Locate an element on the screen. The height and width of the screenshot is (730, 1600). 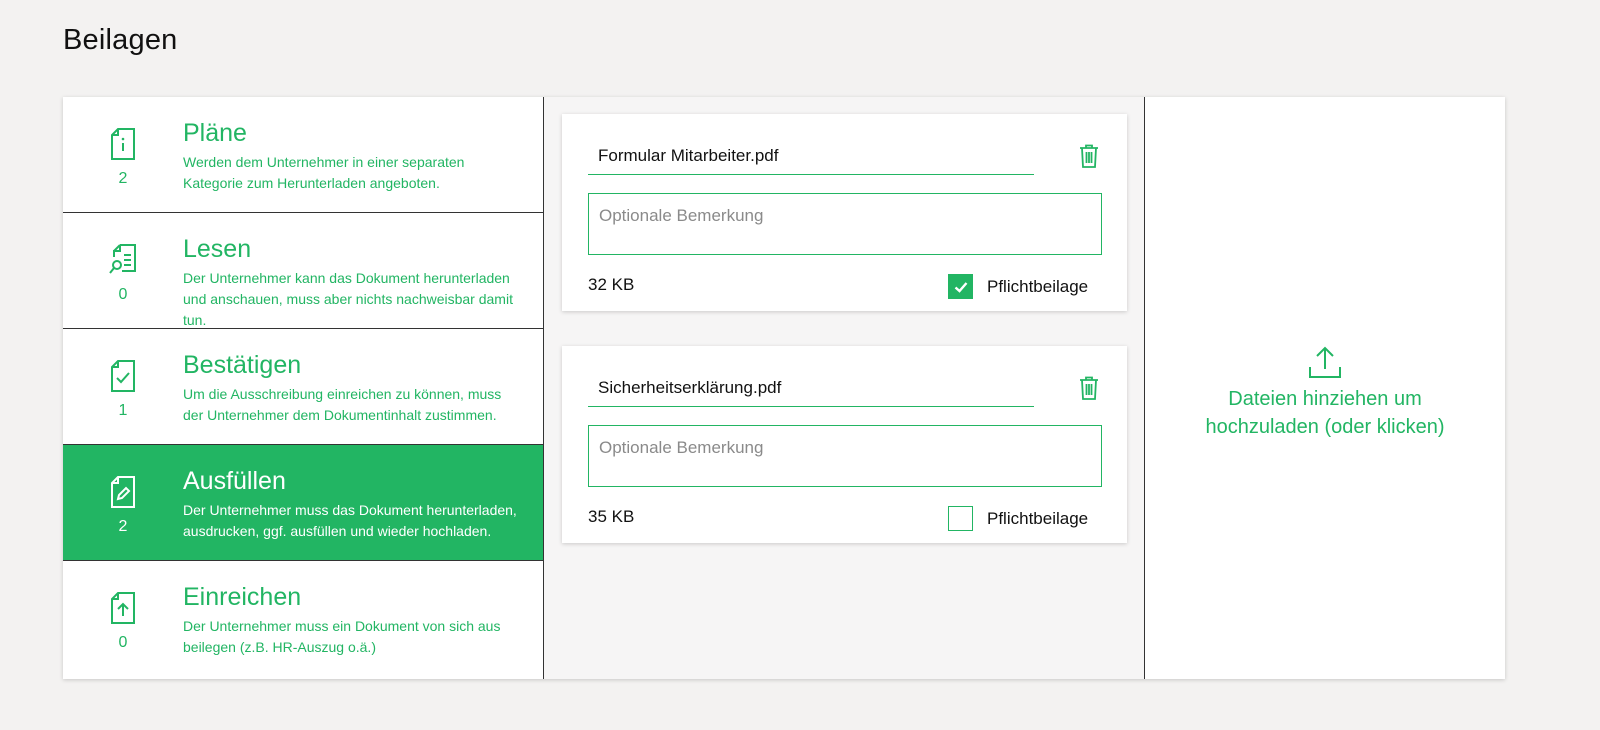
category-title: Einreichen is located at coordinates (242, 597).